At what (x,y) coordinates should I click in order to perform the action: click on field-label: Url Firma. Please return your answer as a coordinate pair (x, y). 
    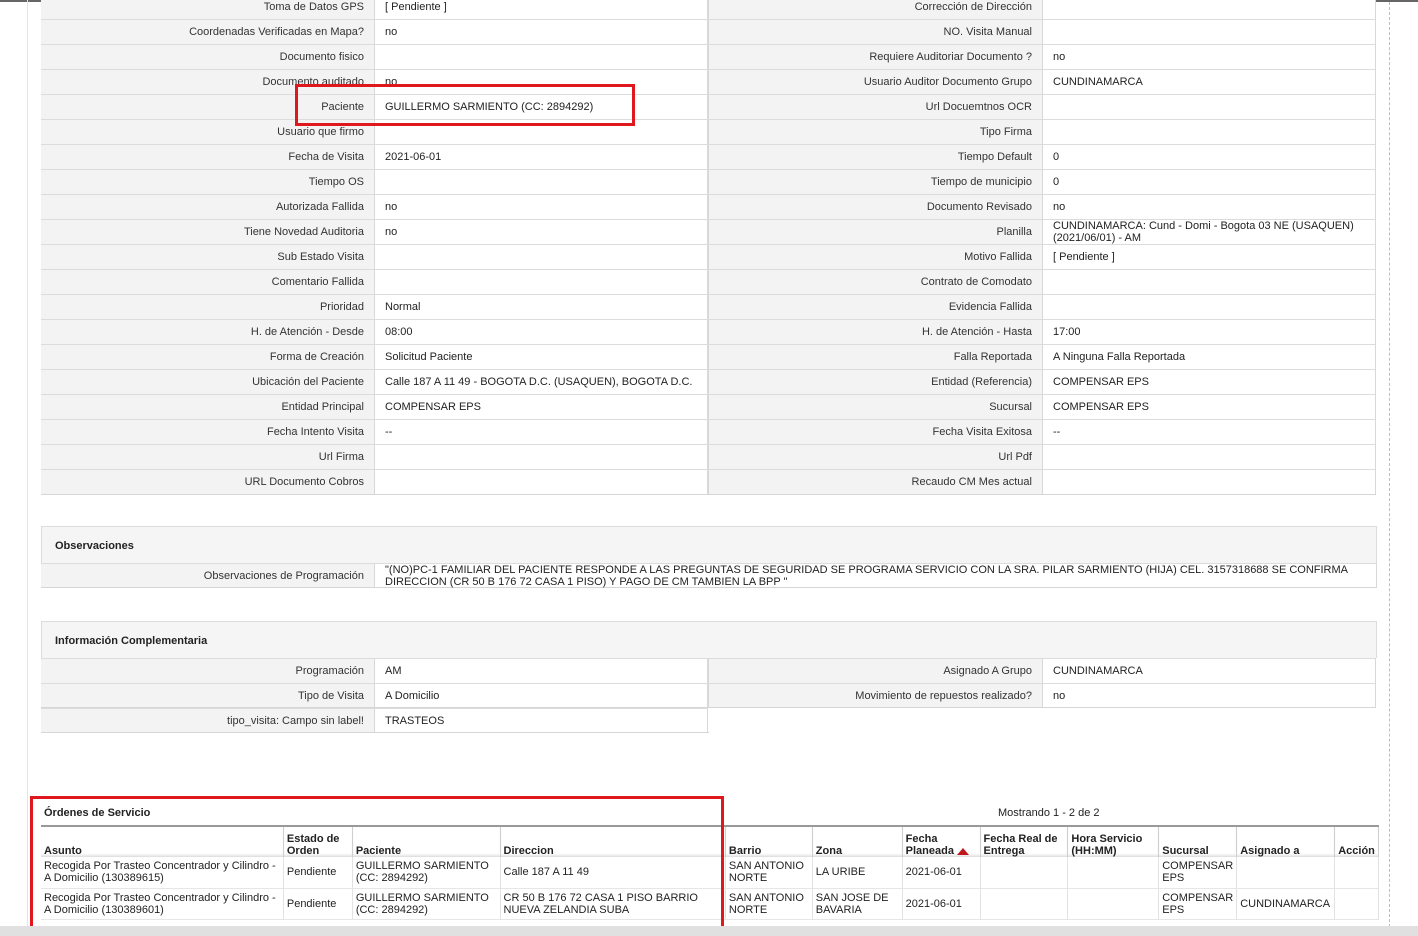
    Looking at the image, I should click on (208, 456).